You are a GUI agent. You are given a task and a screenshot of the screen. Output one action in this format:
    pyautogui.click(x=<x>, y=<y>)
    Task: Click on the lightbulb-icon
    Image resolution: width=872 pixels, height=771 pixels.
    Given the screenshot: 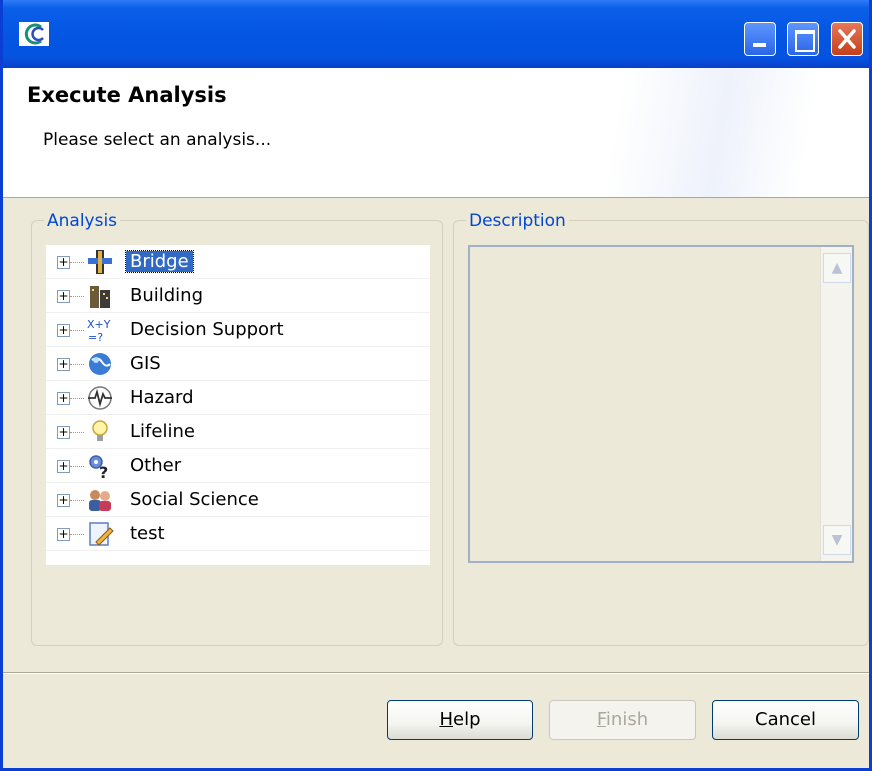 What is the action you would take?
    pyautogui.click(x=100, y=430)
    